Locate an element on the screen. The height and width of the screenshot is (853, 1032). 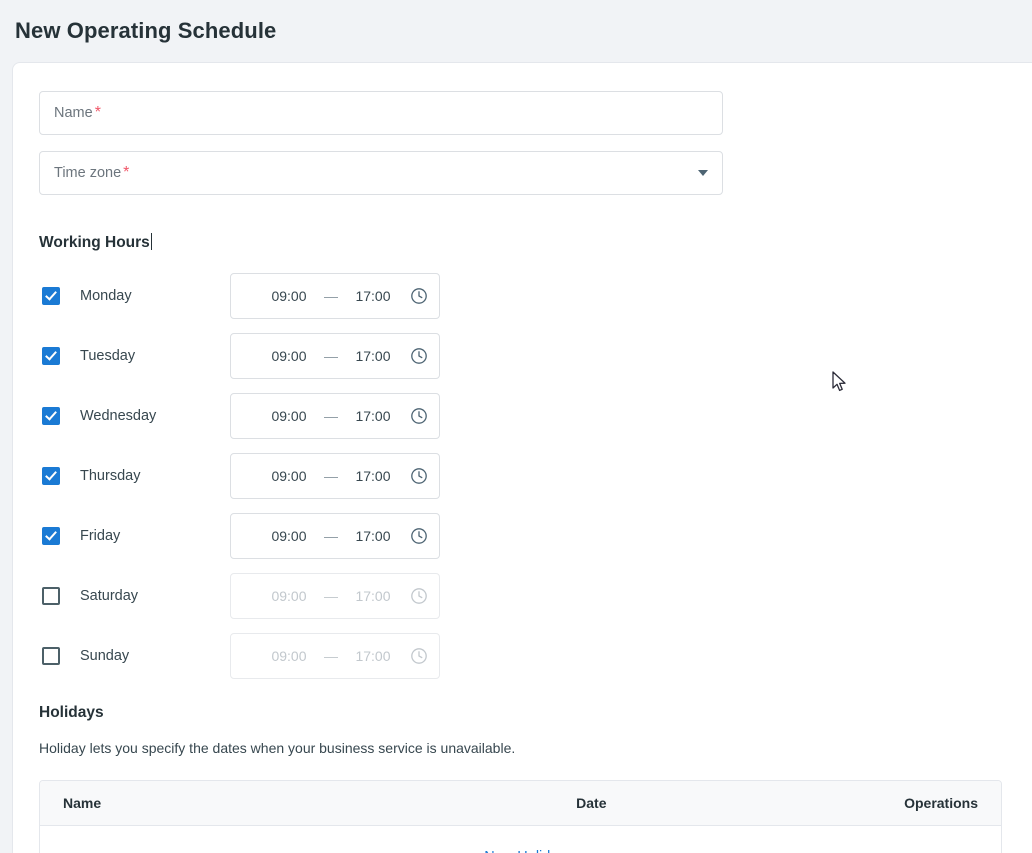
working-hours-row: Wednesday 09:00 — 17:00 is located at coordinates (535, 416).